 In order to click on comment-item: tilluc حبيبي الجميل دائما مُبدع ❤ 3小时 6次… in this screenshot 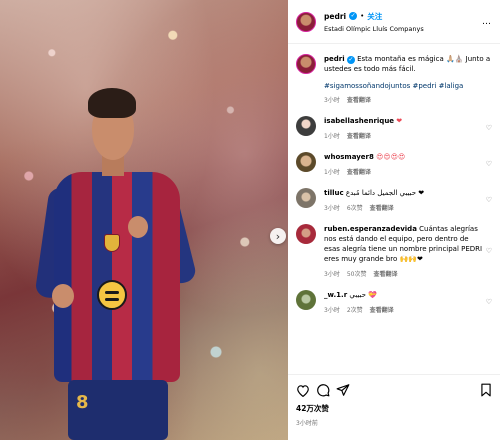, I will do `click(394, 194)`.